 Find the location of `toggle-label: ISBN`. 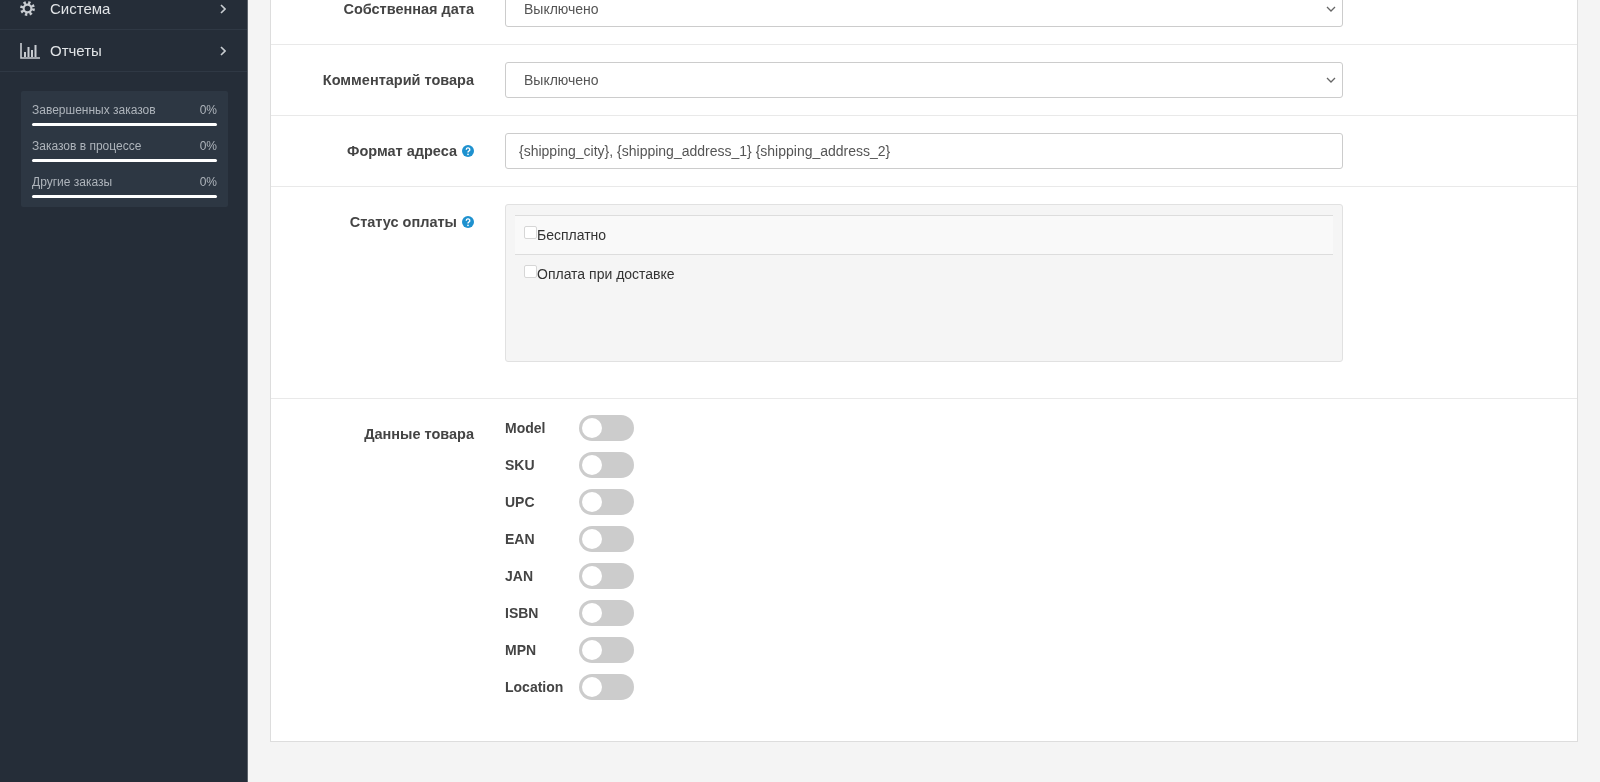

toggle-label: ISBN is located at coordinates (522, 612).